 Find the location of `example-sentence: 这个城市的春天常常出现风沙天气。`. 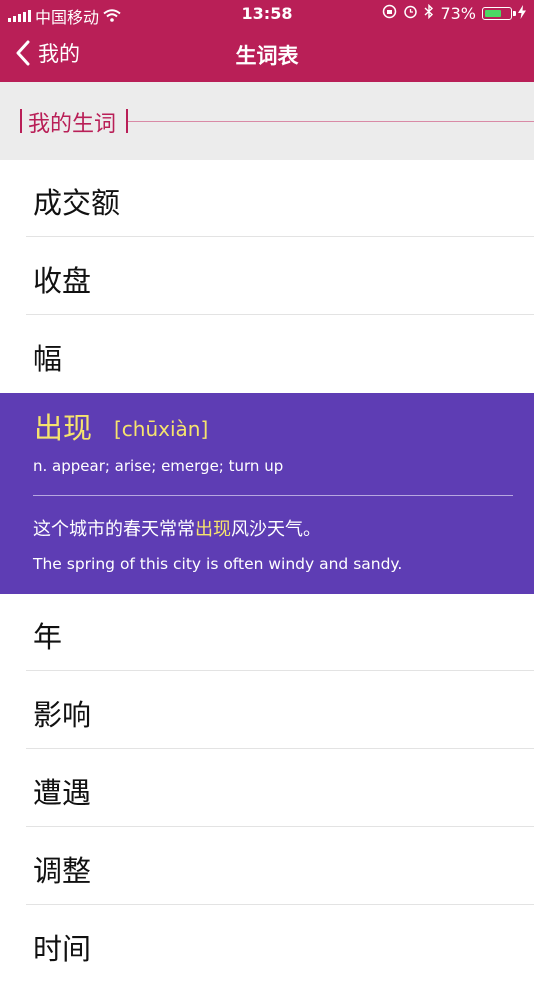

example-sentence: 这个城市的春天常常出现风沙天气。 is located at coordinates (177, 528).